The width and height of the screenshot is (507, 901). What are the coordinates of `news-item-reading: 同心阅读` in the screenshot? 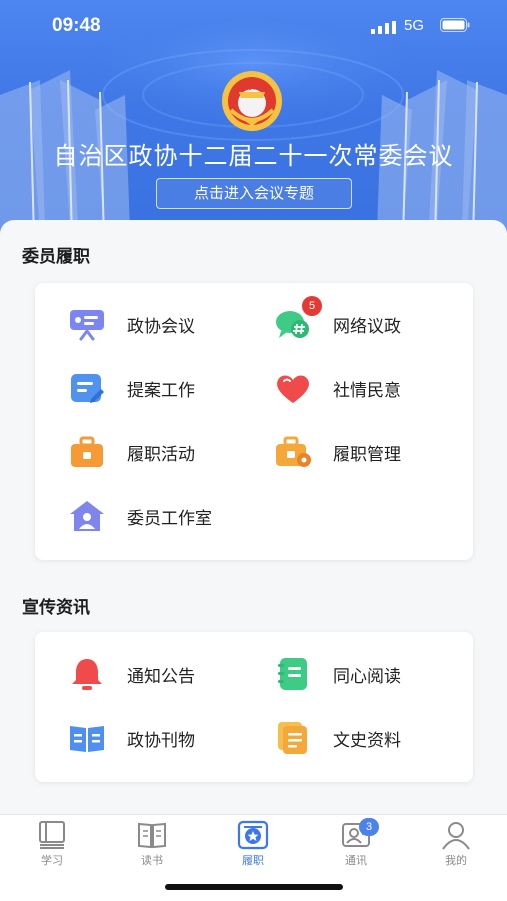 It's located at (375, 674).